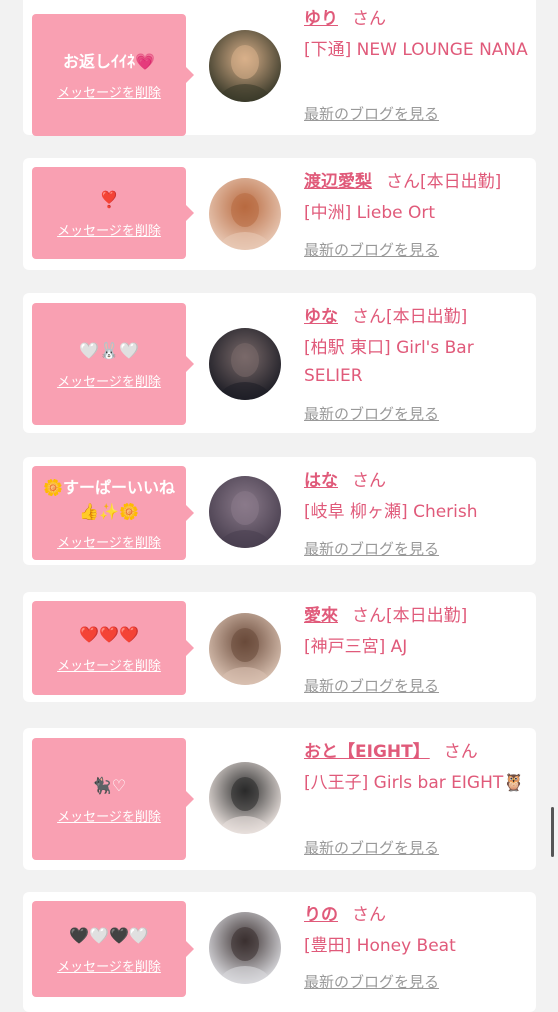  Describe the element at coordinates (416, 50) in the screenshot. I see `shop-name: [下通] NEW LOUNGE NANA` at that location.